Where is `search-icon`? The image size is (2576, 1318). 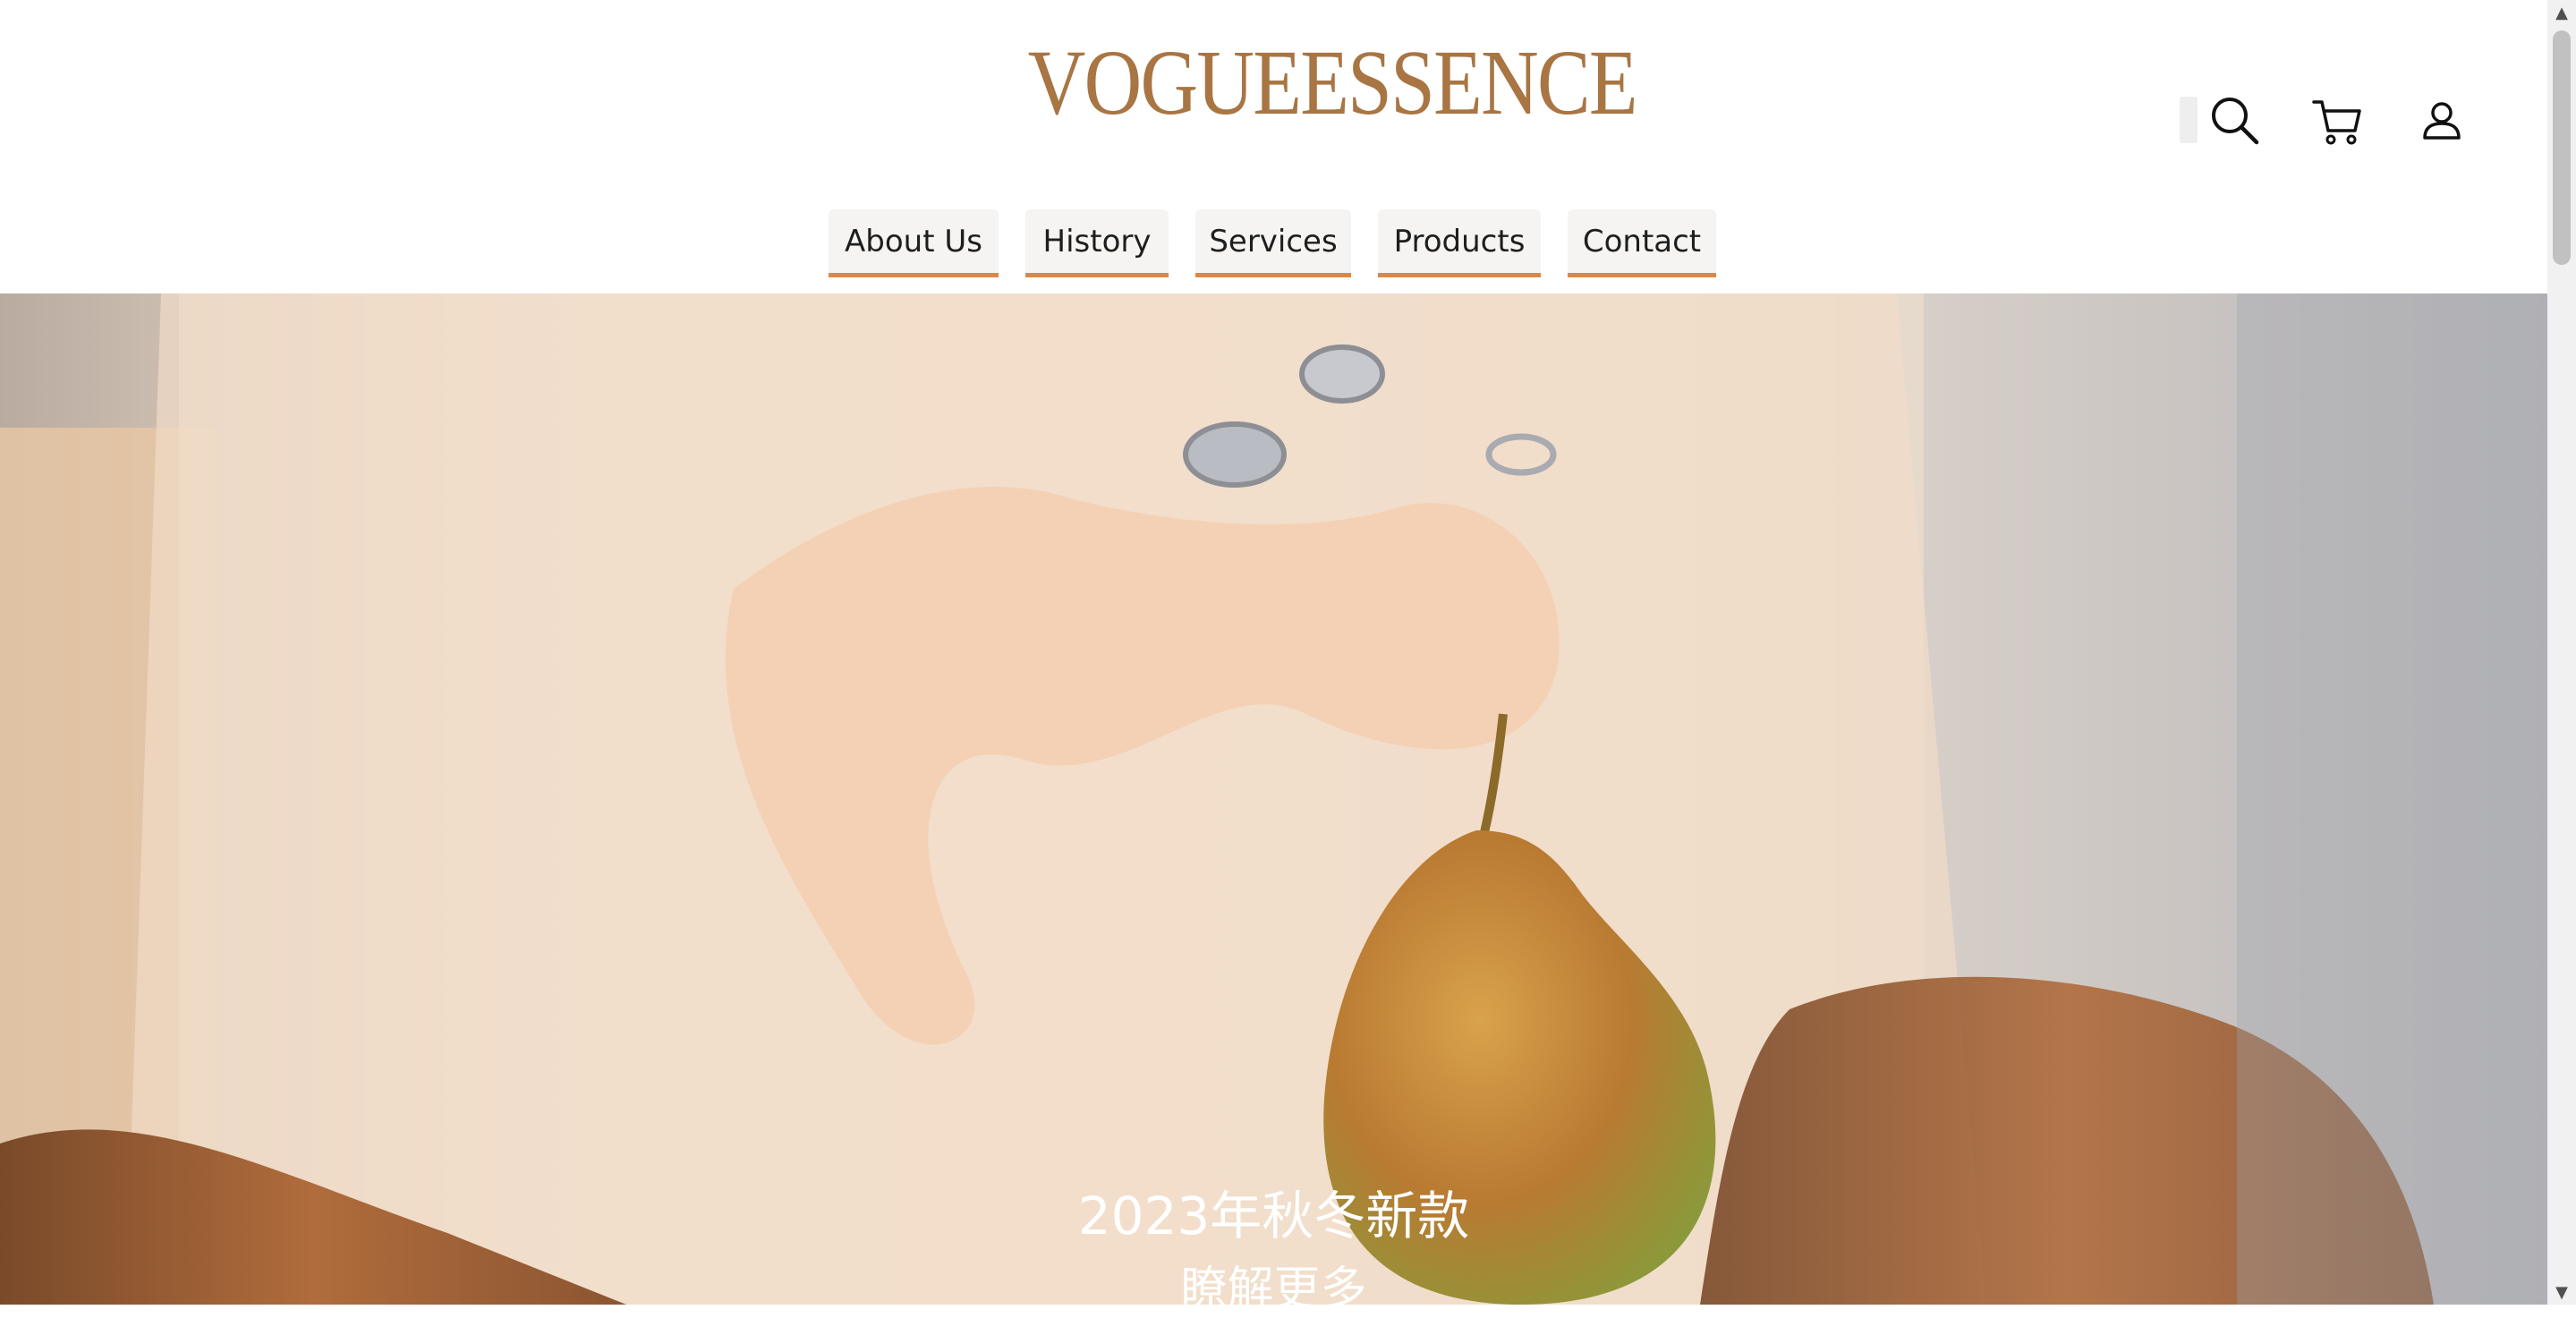 search-icon is located at coordinates (2234, 120).